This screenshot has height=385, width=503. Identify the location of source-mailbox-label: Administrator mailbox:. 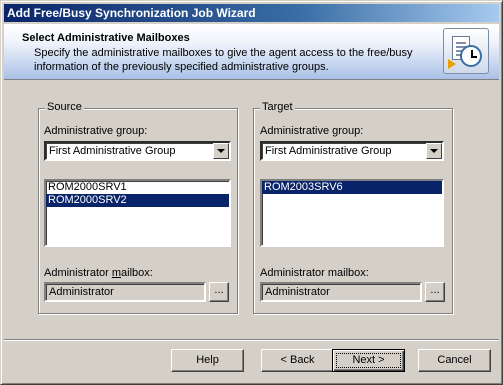
(98, 273).